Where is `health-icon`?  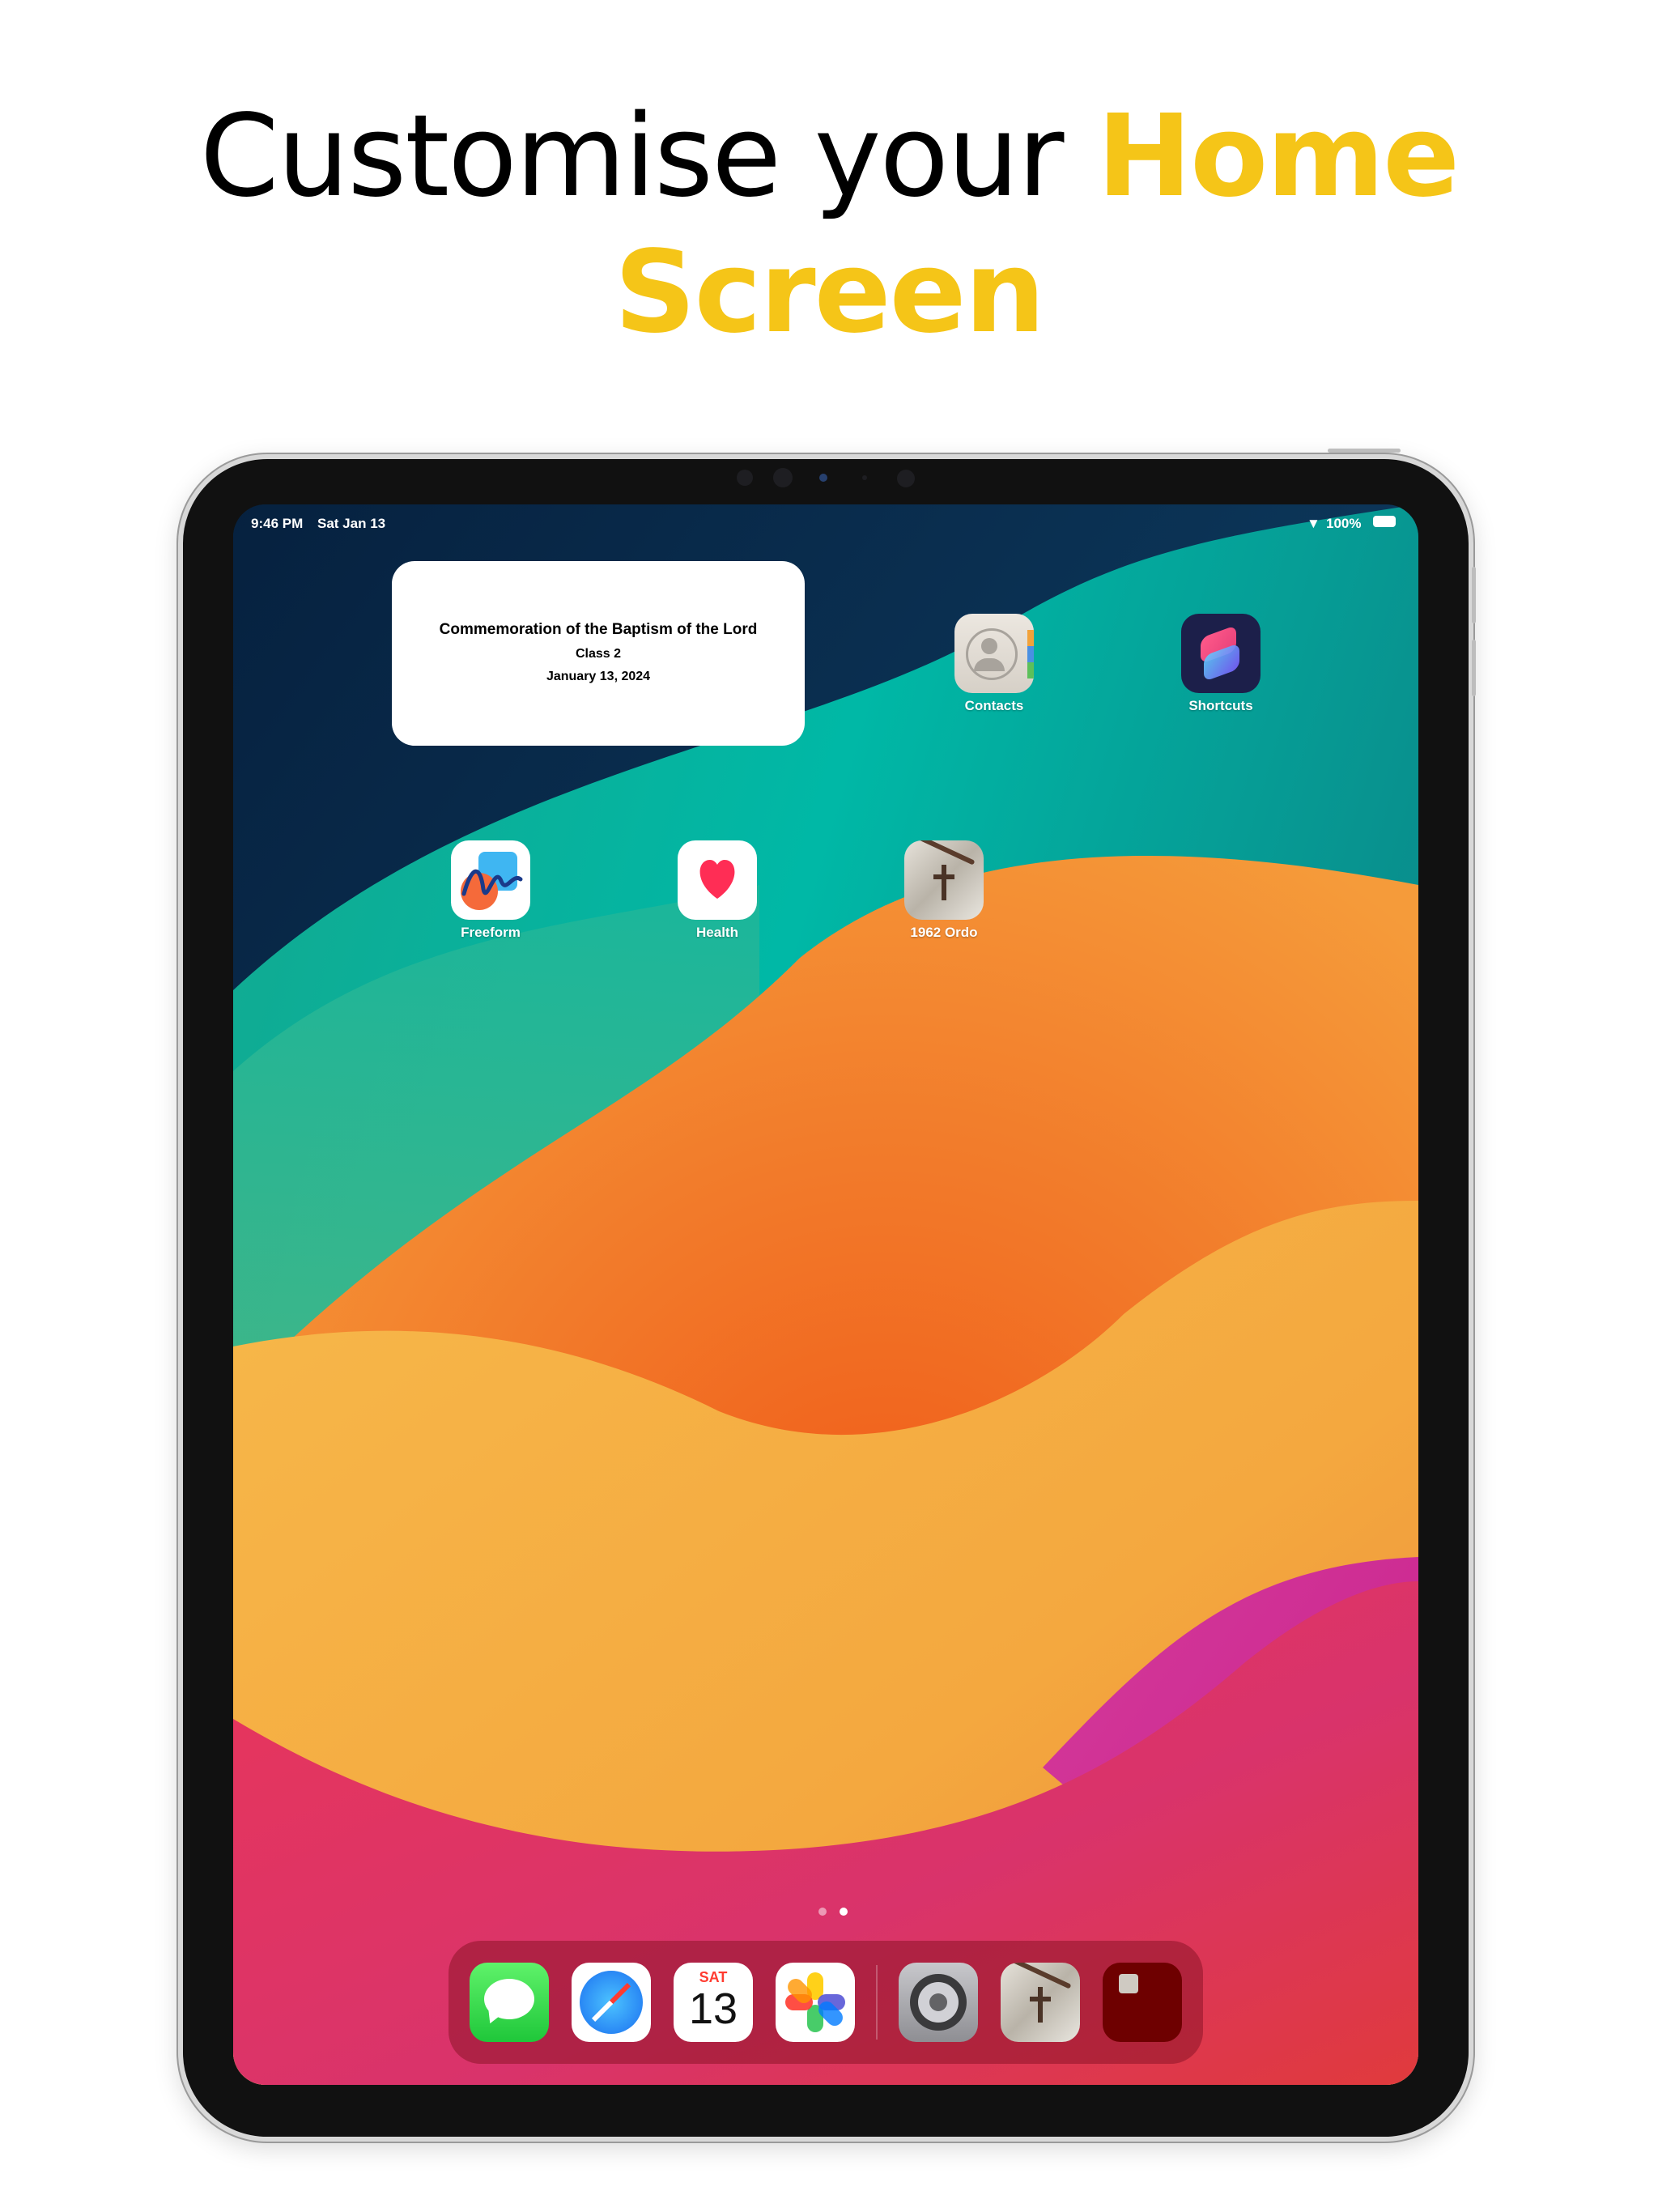 health-icon is located at coordinates (717, 880).